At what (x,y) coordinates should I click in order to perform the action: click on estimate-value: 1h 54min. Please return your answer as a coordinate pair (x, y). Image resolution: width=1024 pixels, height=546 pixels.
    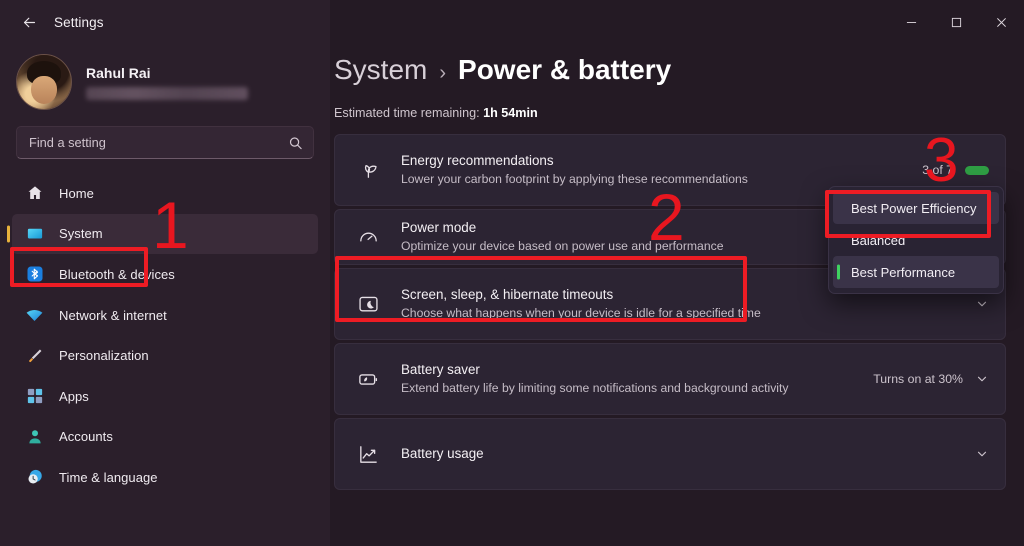
    Looking at the image, I should click on (510, 113).